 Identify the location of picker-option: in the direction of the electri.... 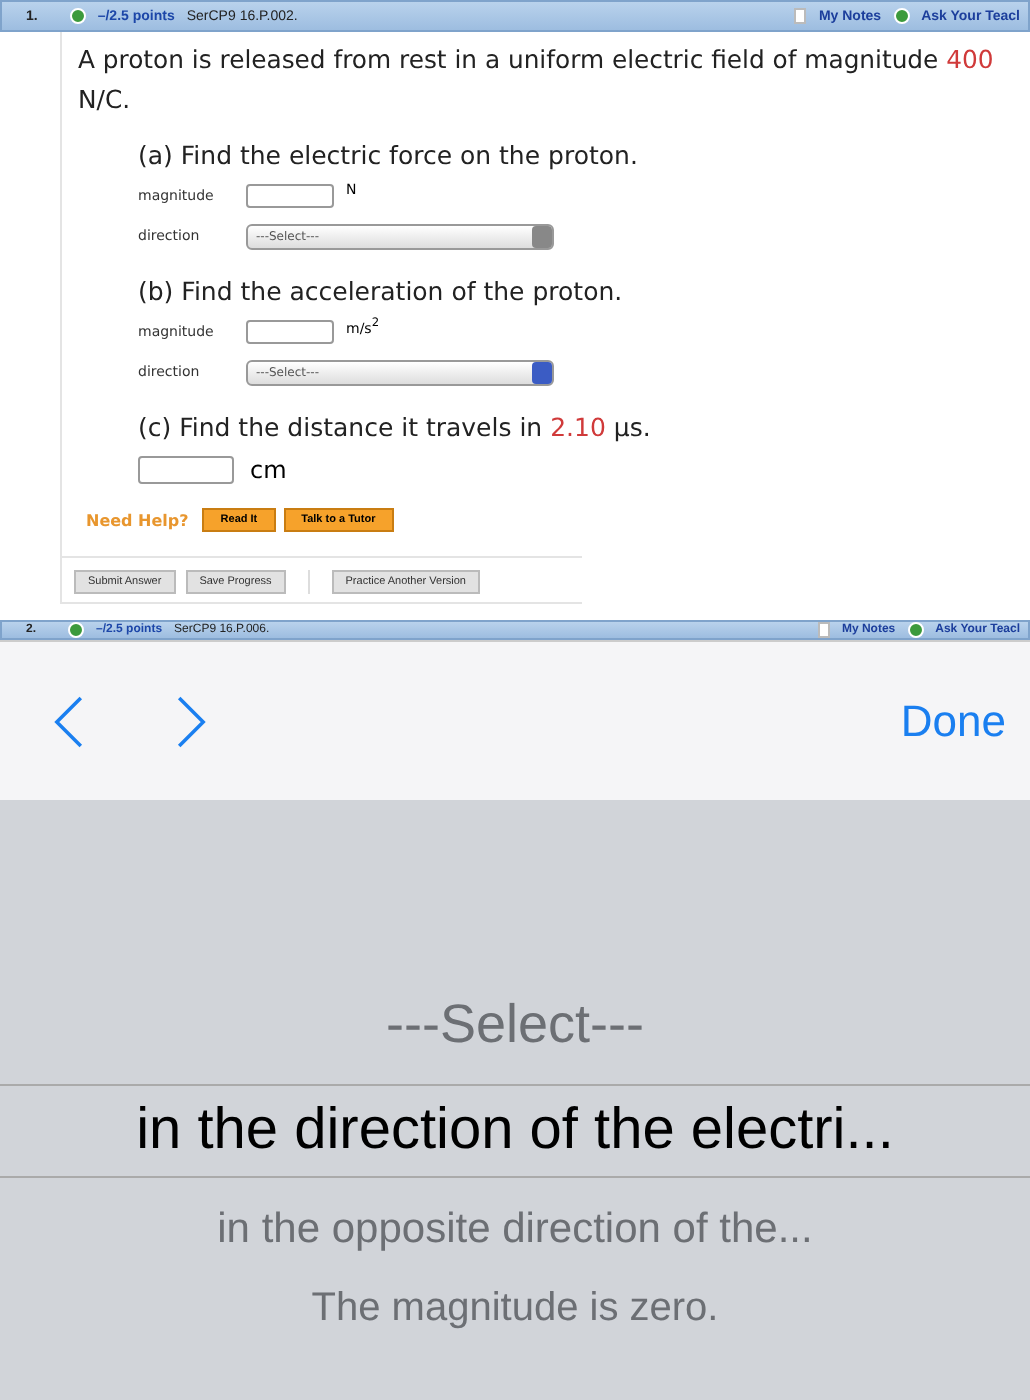
(515, 1131).